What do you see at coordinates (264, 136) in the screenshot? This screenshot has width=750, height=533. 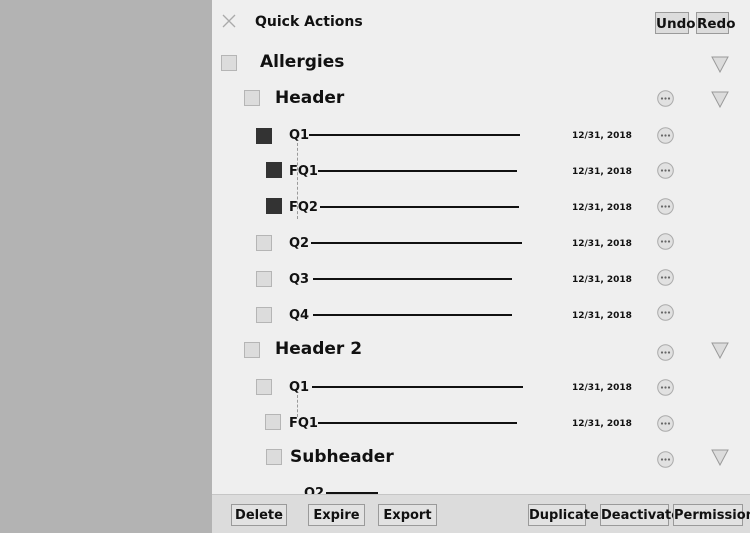 I see `checkbox-q1` at bounding box center [264, 136].